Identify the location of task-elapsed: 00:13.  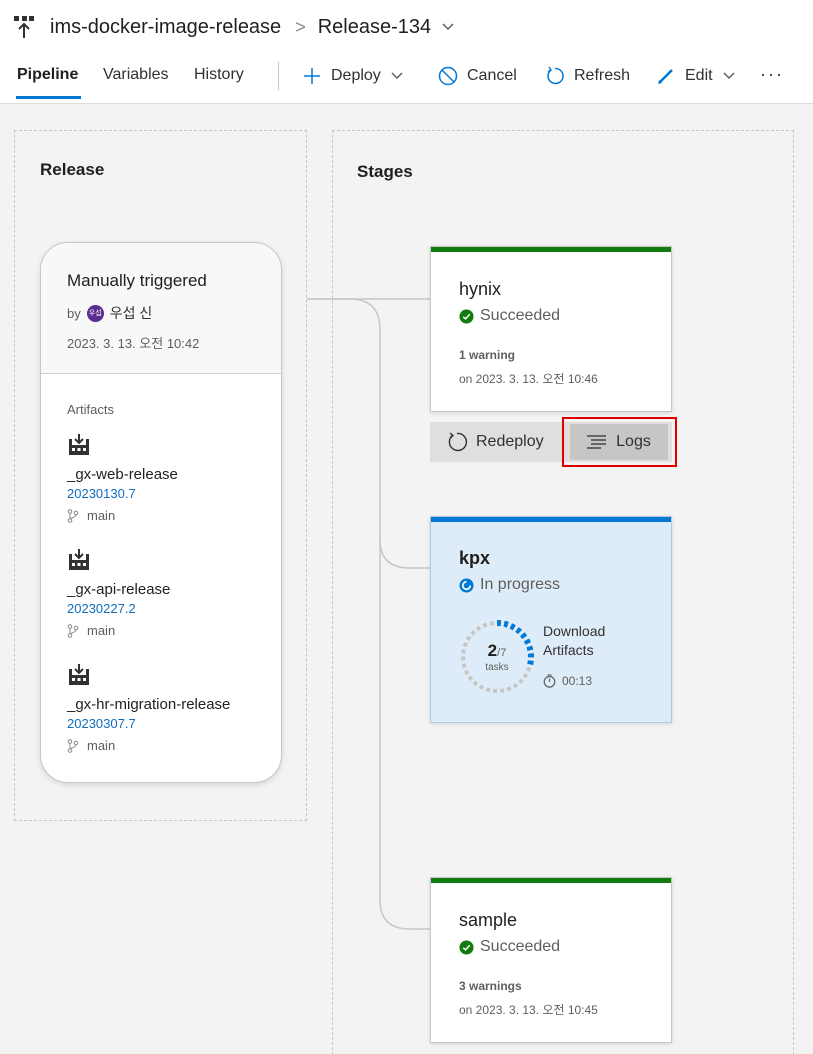
(567, 681).